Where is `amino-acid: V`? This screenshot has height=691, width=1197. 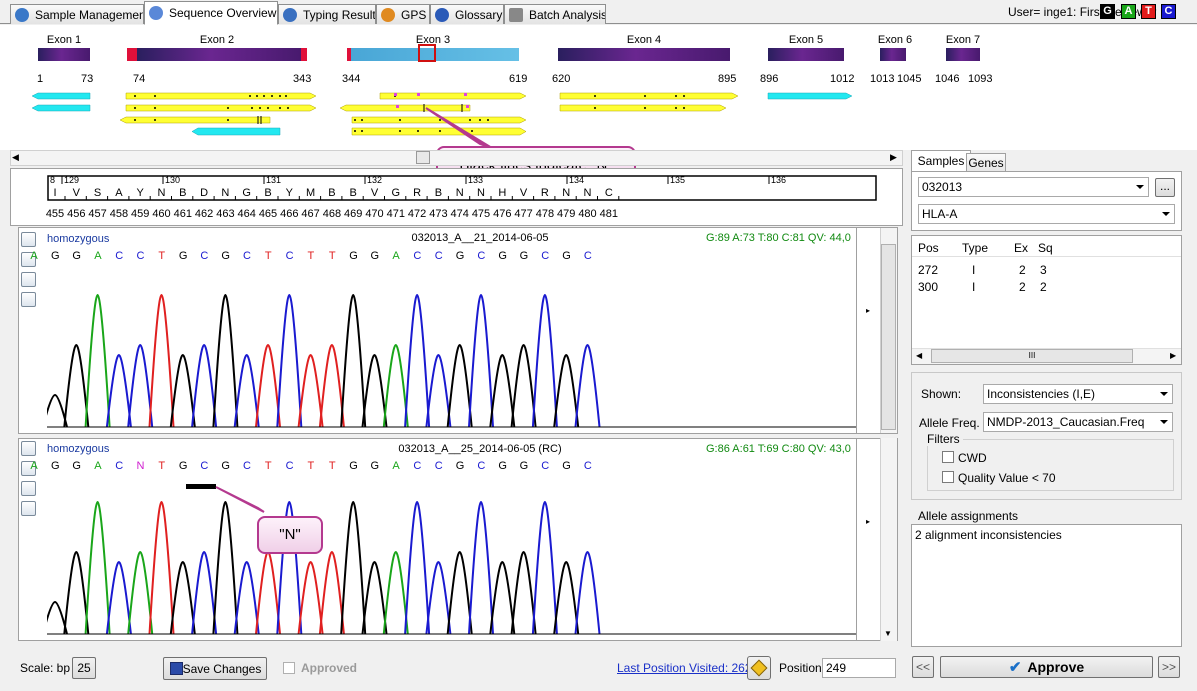
amino-acid: V is located at coordinates (523, 193).